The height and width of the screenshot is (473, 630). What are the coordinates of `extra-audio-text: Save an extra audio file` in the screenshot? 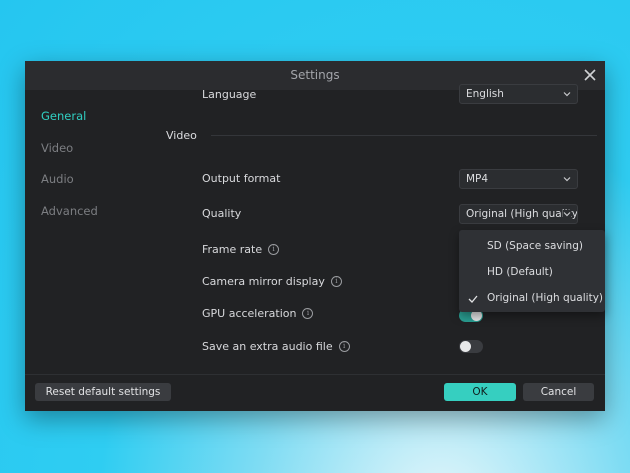 It's located at (267, 346).